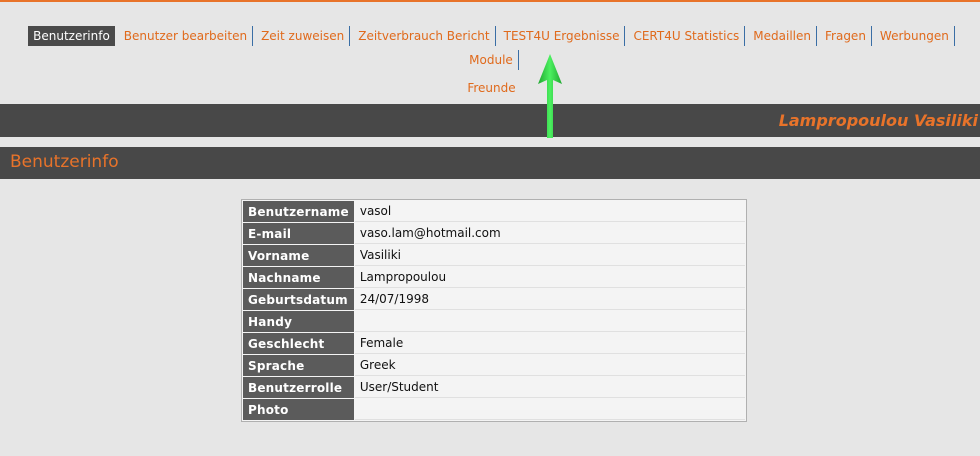 The width and height of the screenshot is (980, 456). Describe the element at coordinates (549, 255) in the screenshot. I see `row-value-firstname: Vasiliki` at that location.